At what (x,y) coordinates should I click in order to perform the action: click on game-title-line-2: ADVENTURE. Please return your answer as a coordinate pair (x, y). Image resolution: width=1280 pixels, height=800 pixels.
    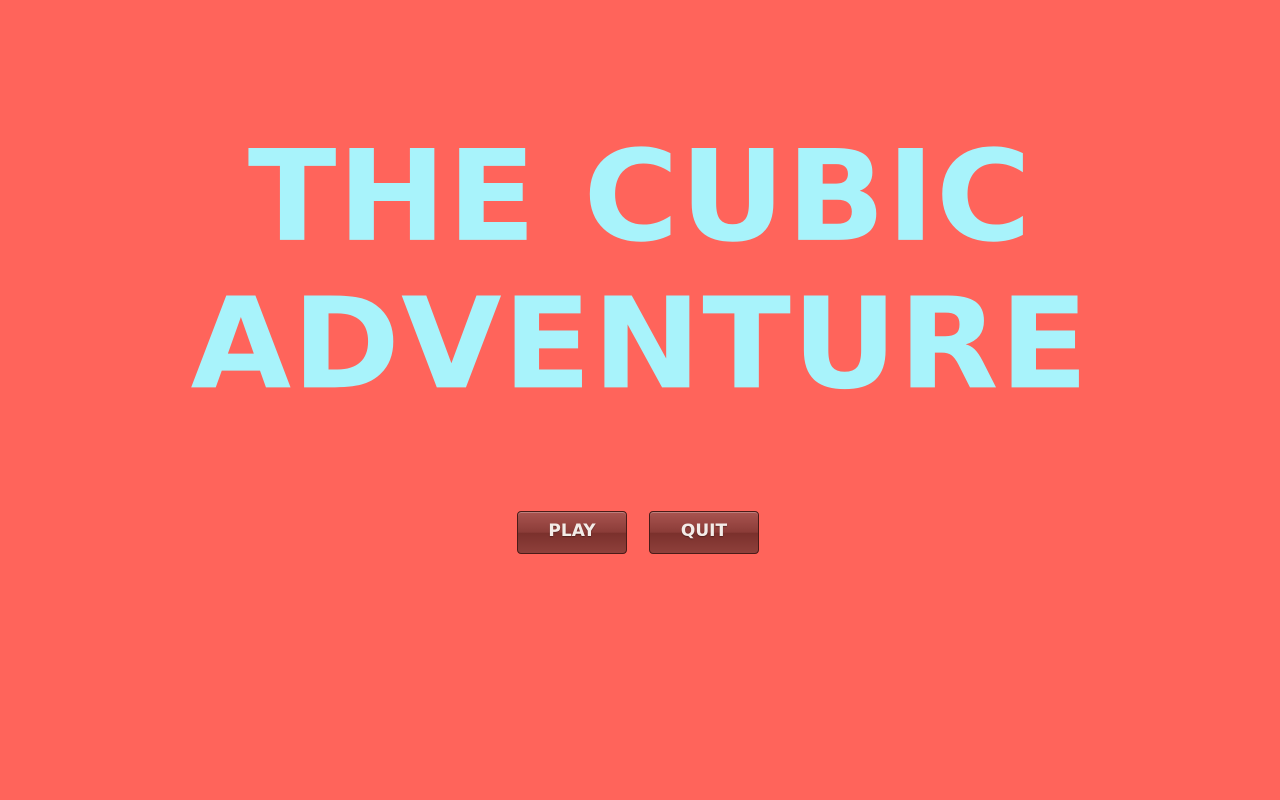
    Looking at the image, I should click on (640, 344).